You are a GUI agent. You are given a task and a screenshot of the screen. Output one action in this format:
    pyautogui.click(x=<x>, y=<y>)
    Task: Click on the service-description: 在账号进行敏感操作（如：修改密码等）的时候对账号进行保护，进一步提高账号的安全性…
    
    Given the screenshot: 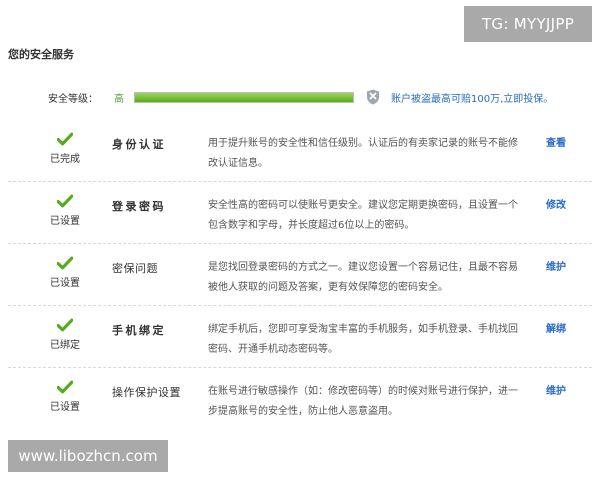 What is the action you would take?
    pyautogui.click(x=363, y=401)
    